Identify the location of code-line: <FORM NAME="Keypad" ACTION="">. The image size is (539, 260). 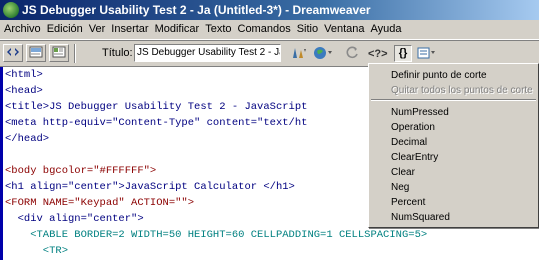
(99, 203).